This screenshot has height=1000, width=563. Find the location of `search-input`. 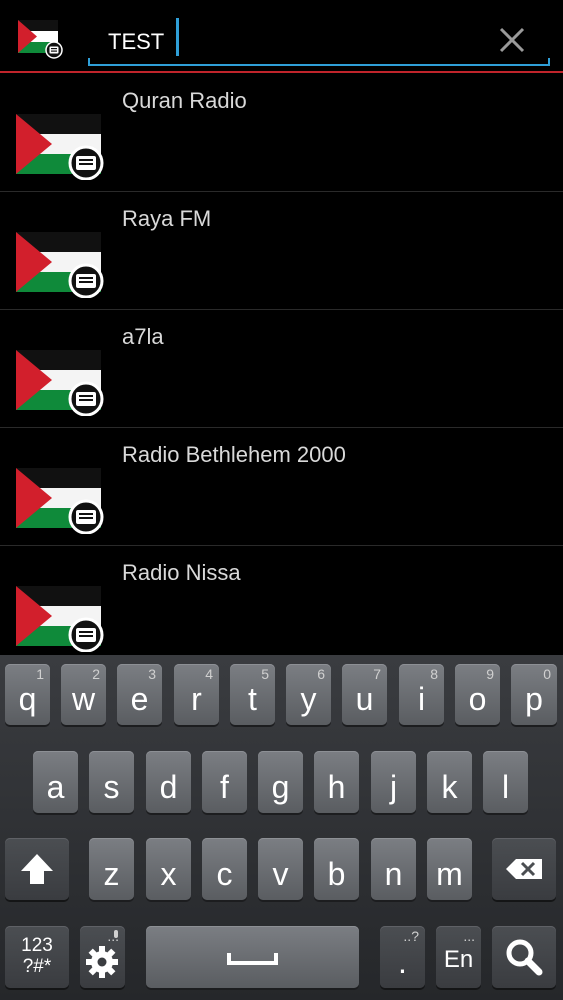

search-input is located at coordinates (288, 42).